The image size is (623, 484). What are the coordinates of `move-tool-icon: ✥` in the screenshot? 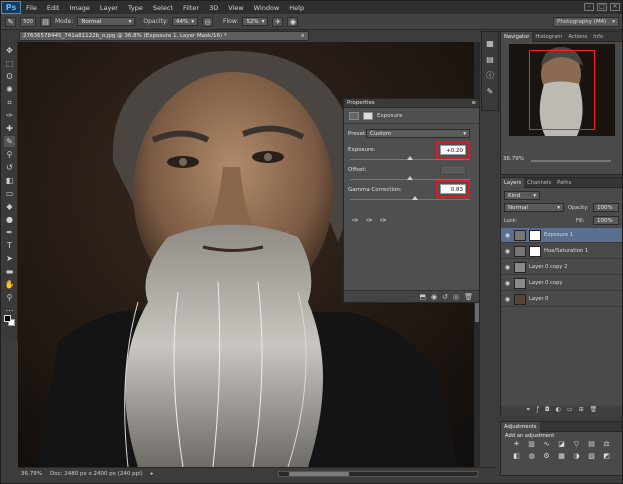 It's located at (9, 50).